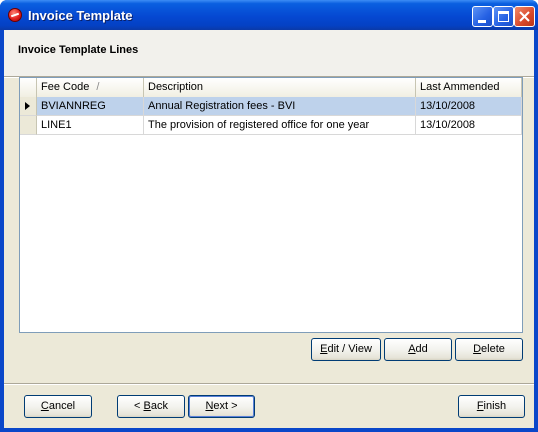  I want to click on sort-indicator-icon: /, so click(98, 87).